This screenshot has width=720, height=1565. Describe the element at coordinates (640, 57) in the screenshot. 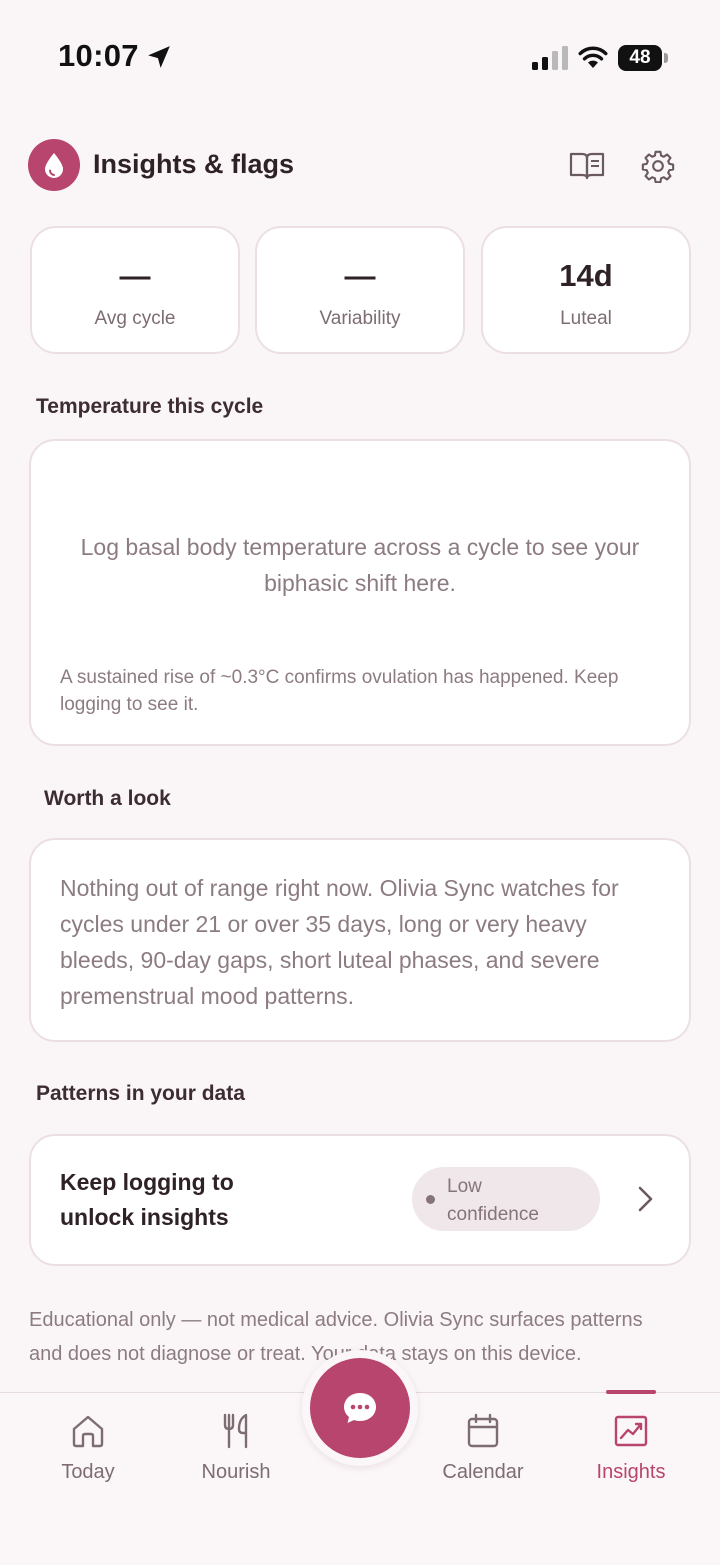

I see `battery-percent: 48` at that location.